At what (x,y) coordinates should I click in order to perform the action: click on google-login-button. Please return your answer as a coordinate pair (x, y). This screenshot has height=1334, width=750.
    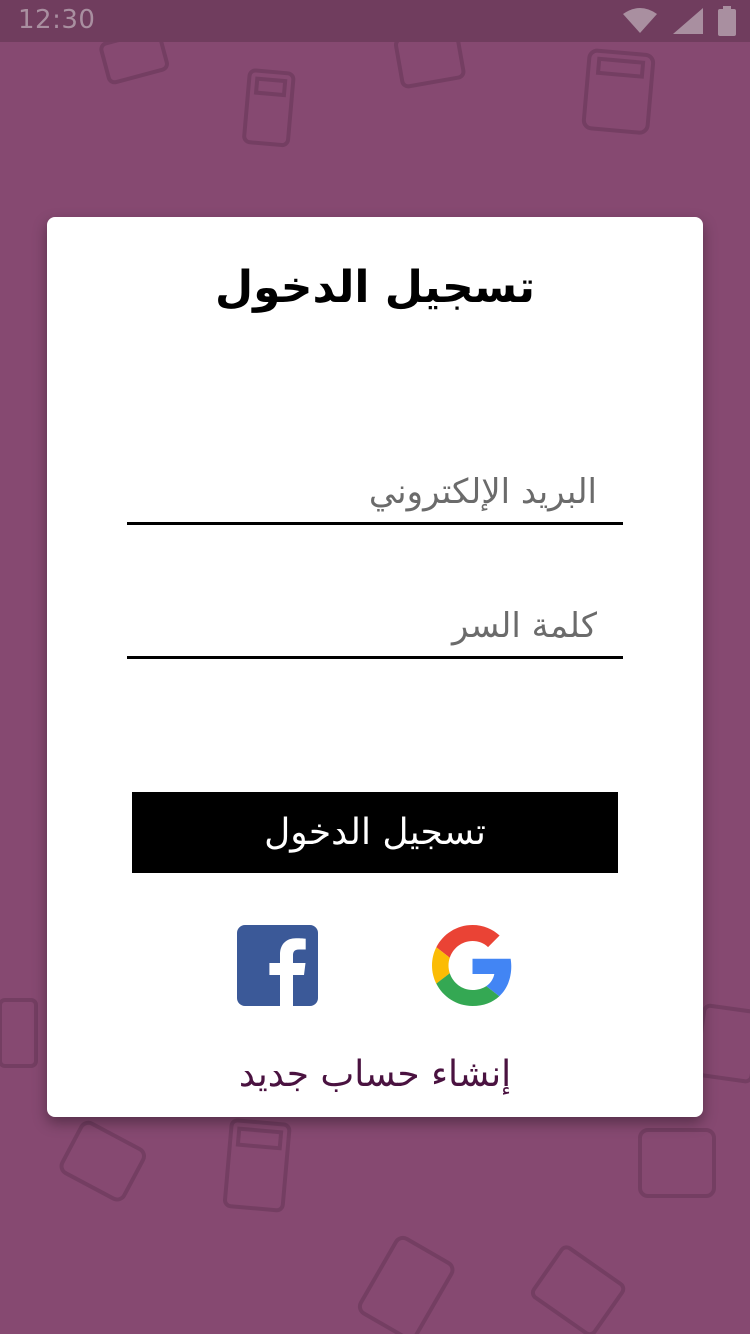
    Looking at the image, I should click on (472, 965).